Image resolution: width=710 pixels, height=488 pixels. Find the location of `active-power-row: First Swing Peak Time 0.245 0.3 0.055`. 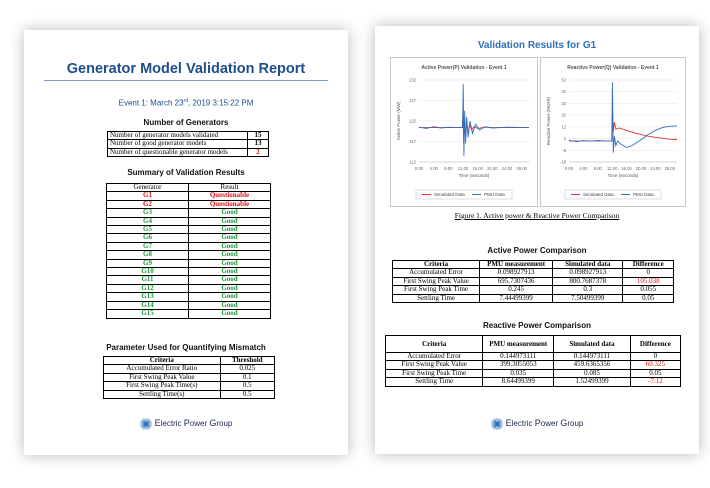

active-power-row: First Swing Peak Time 0.245 0.3 0.055 is located at coordinates (532, 290).